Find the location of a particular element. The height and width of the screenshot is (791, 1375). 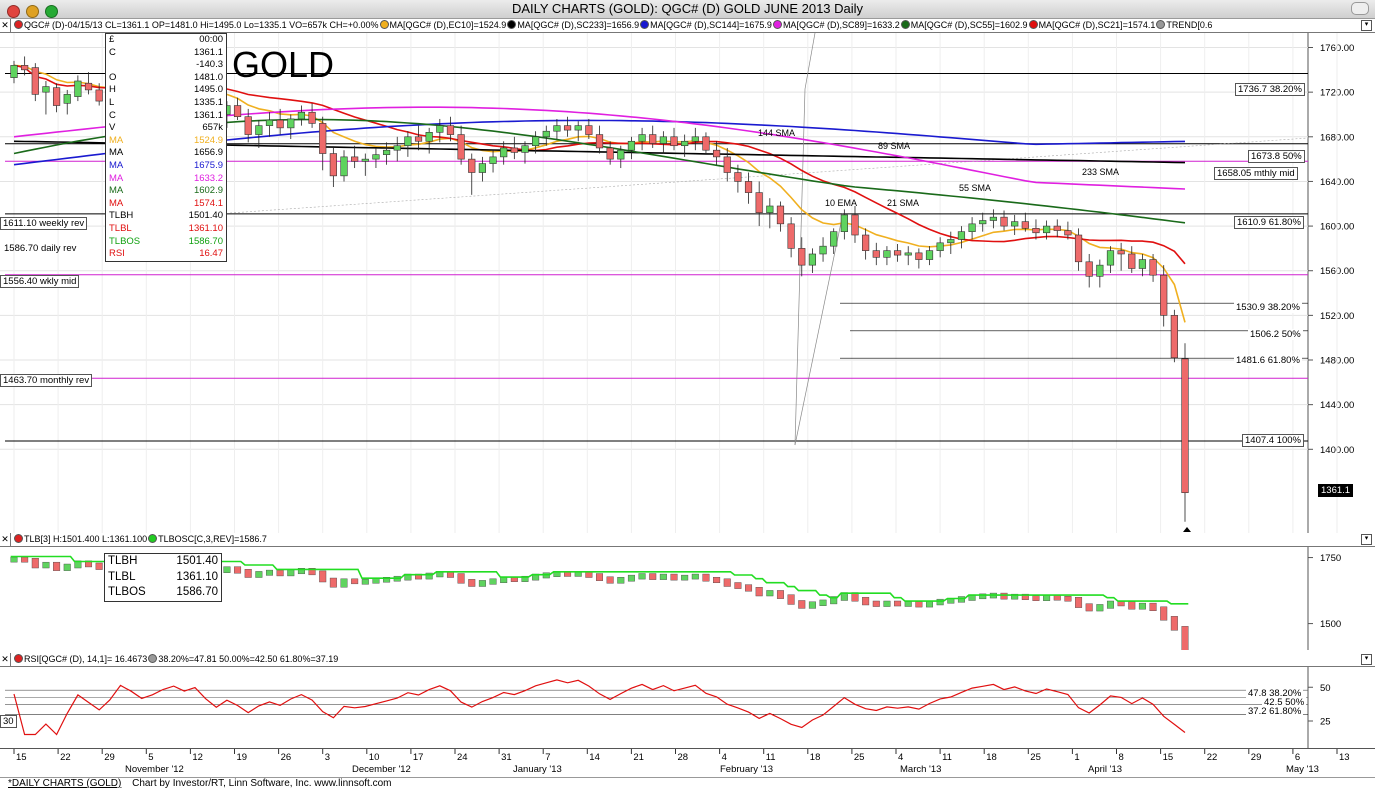

toolbar-toggle-button is located at coordinates (1360, 8).